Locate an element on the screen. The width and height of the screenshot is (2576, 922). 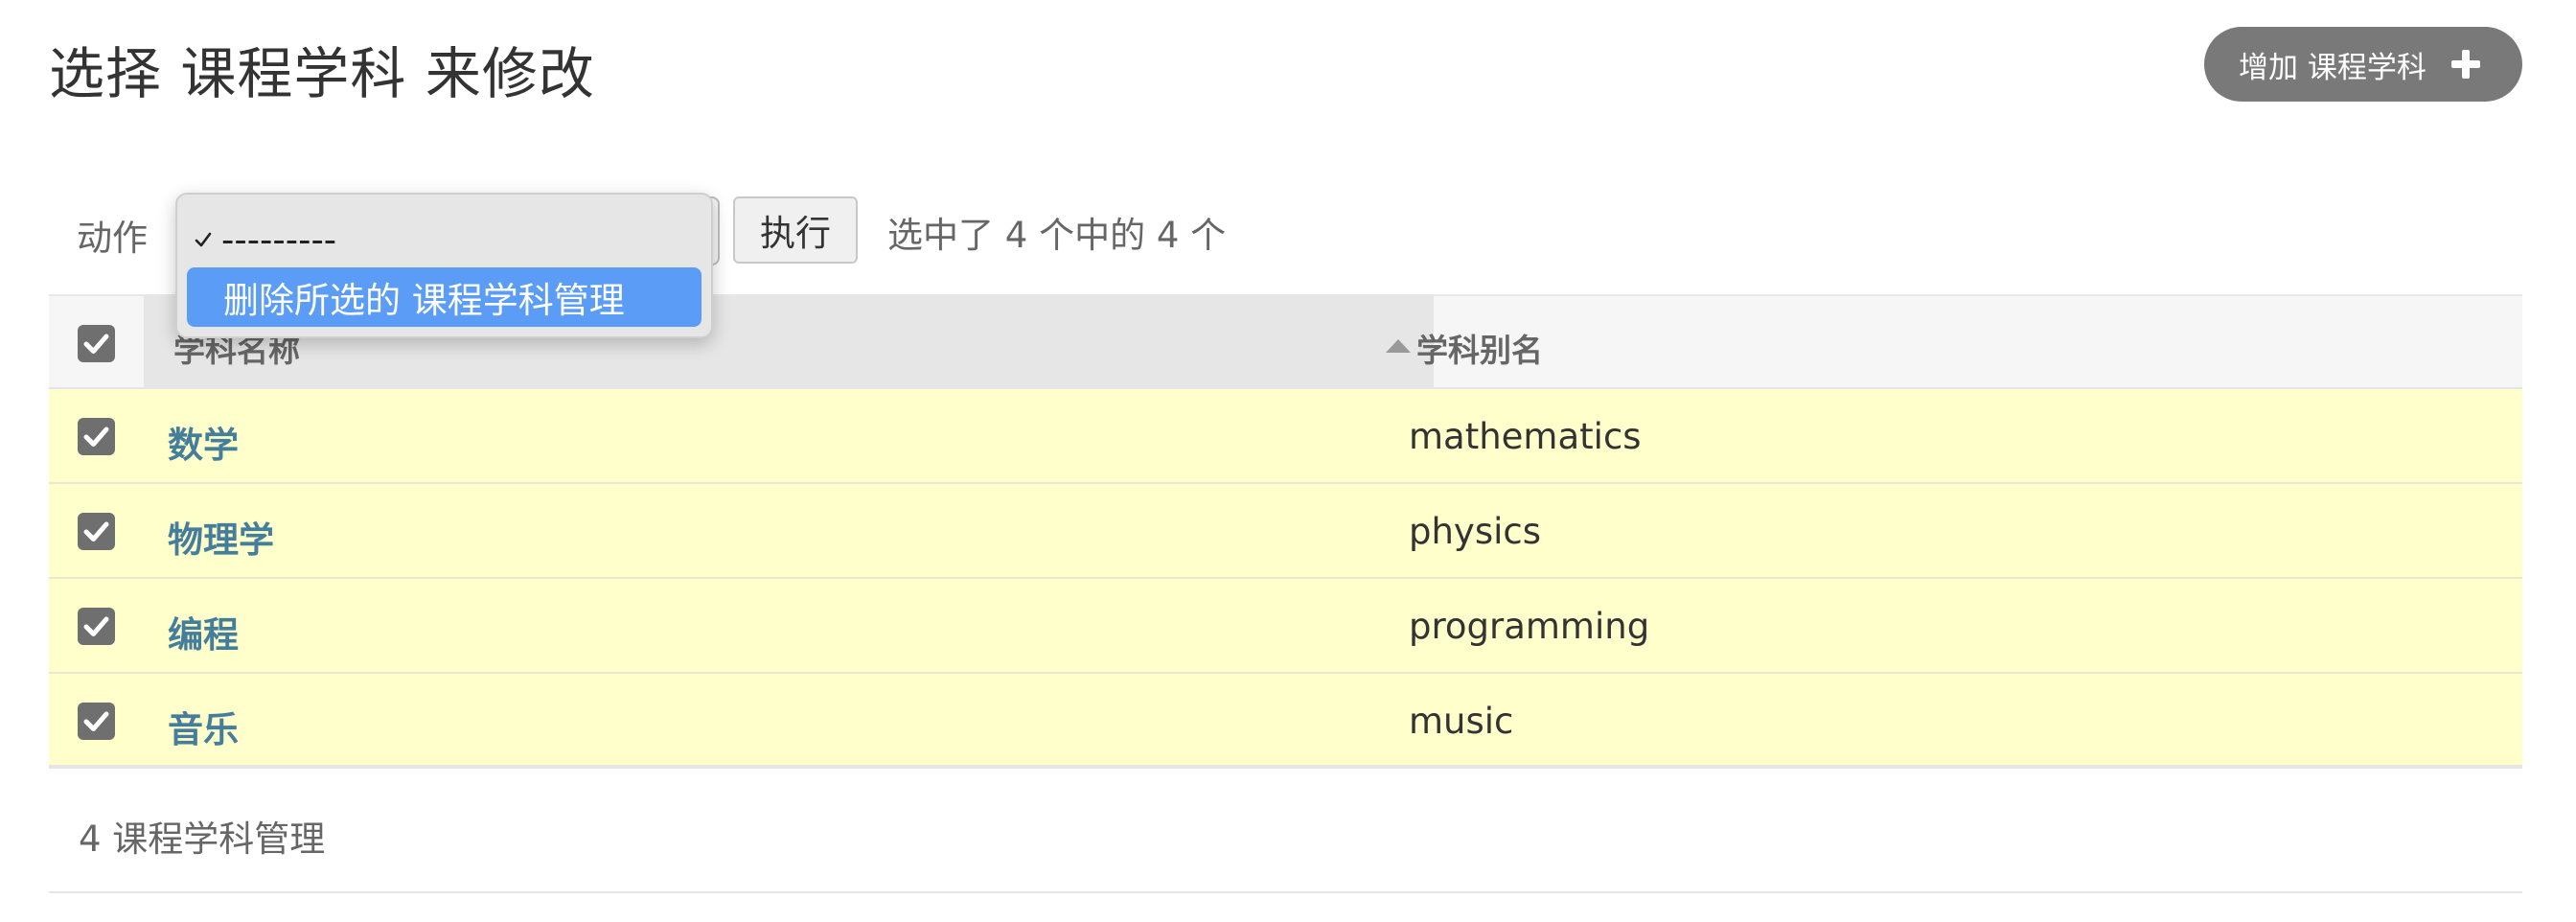
run-action-button: 执行 is located at coordinates (795, 230).